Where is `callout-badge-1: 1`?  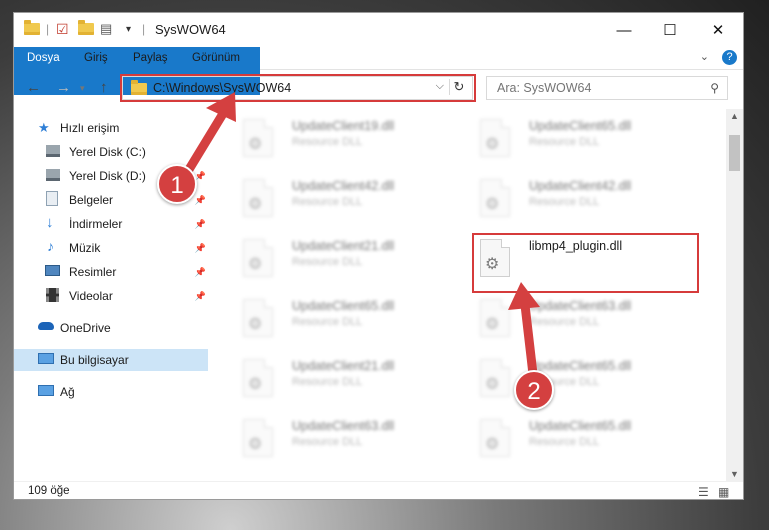
callout-badge-1: 1 is located at coordinates (177, 184).